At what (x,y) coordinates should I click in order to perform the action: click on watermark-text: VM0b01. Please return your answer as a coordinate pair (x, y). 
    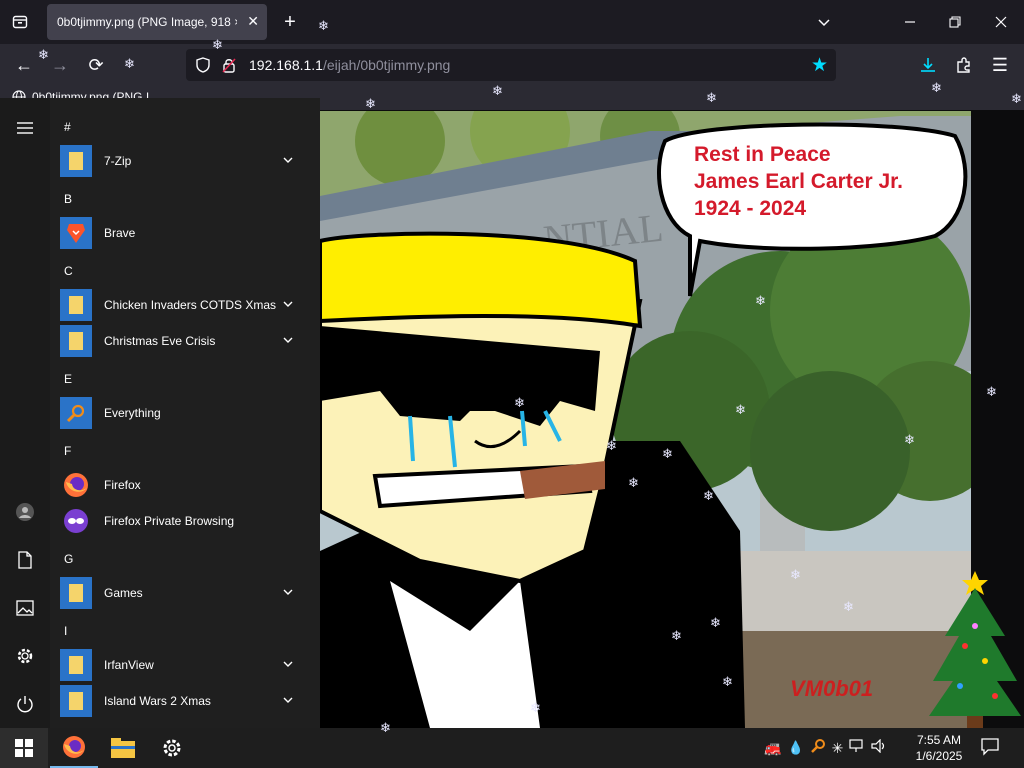
    Looking at the image, I should click on (831, 688).